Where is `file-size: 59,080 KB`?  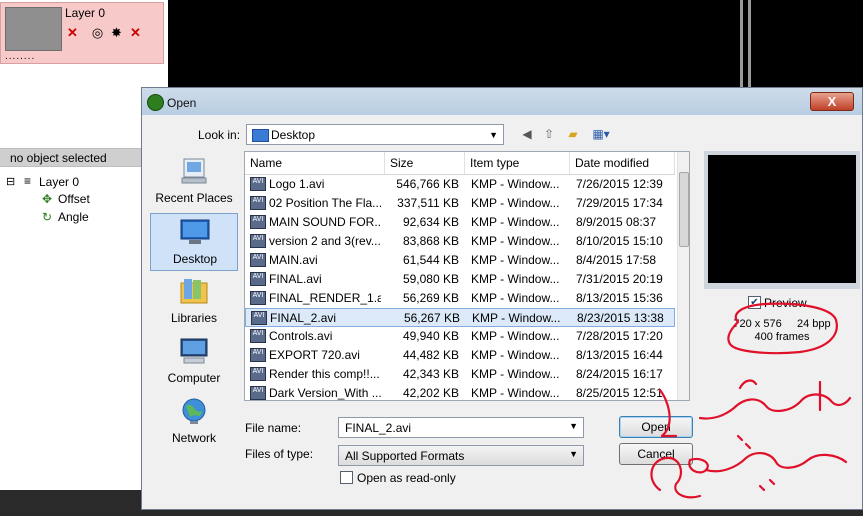 file-size: 59,080 KB is located at coordinates (430, 279).